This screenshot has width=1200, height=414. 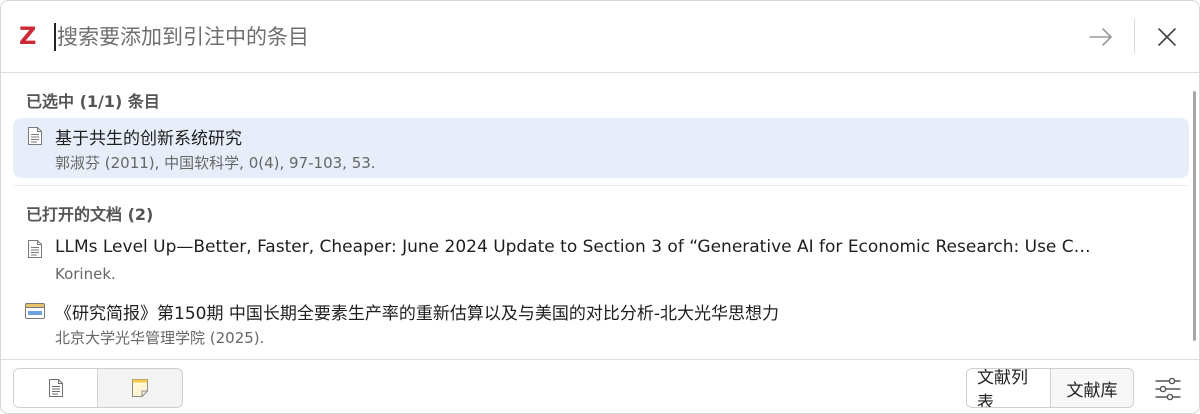 I want to click on arrow-right-button, so click(x=1101, y=37).